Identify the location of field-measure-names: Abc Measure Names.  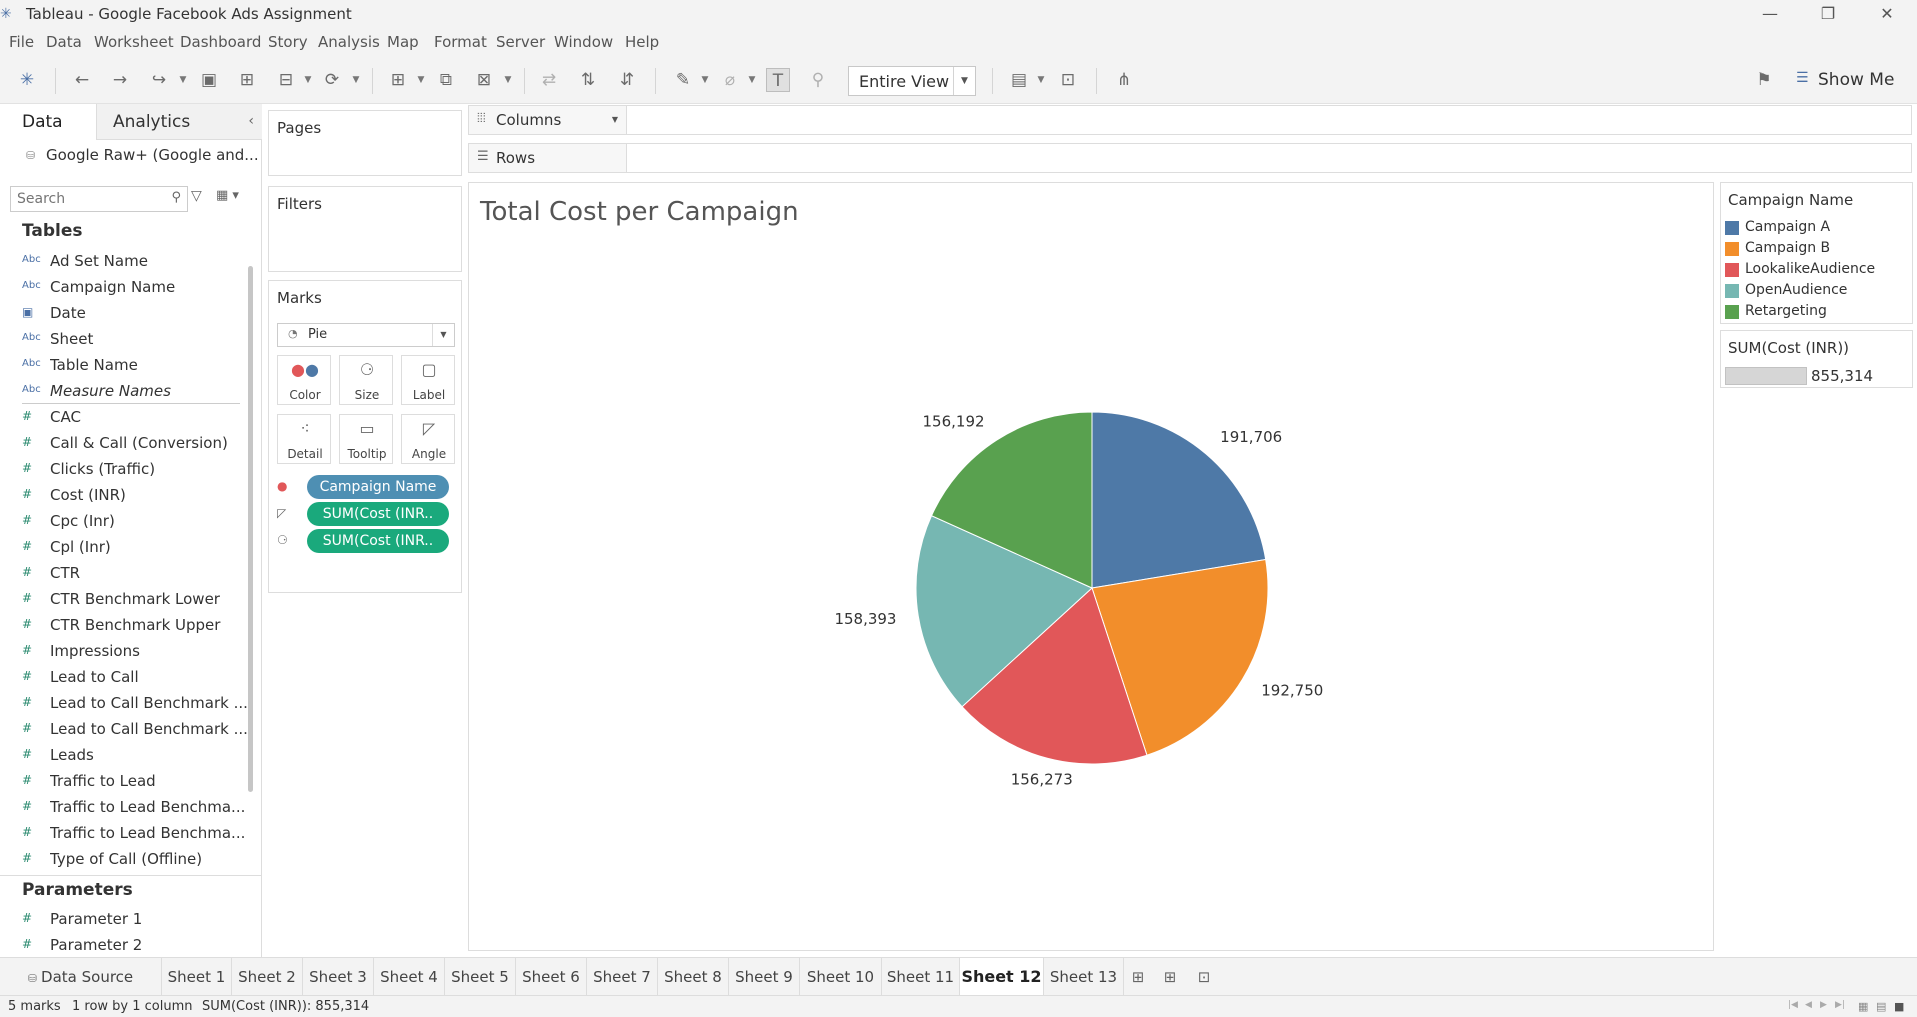
(127, 392).